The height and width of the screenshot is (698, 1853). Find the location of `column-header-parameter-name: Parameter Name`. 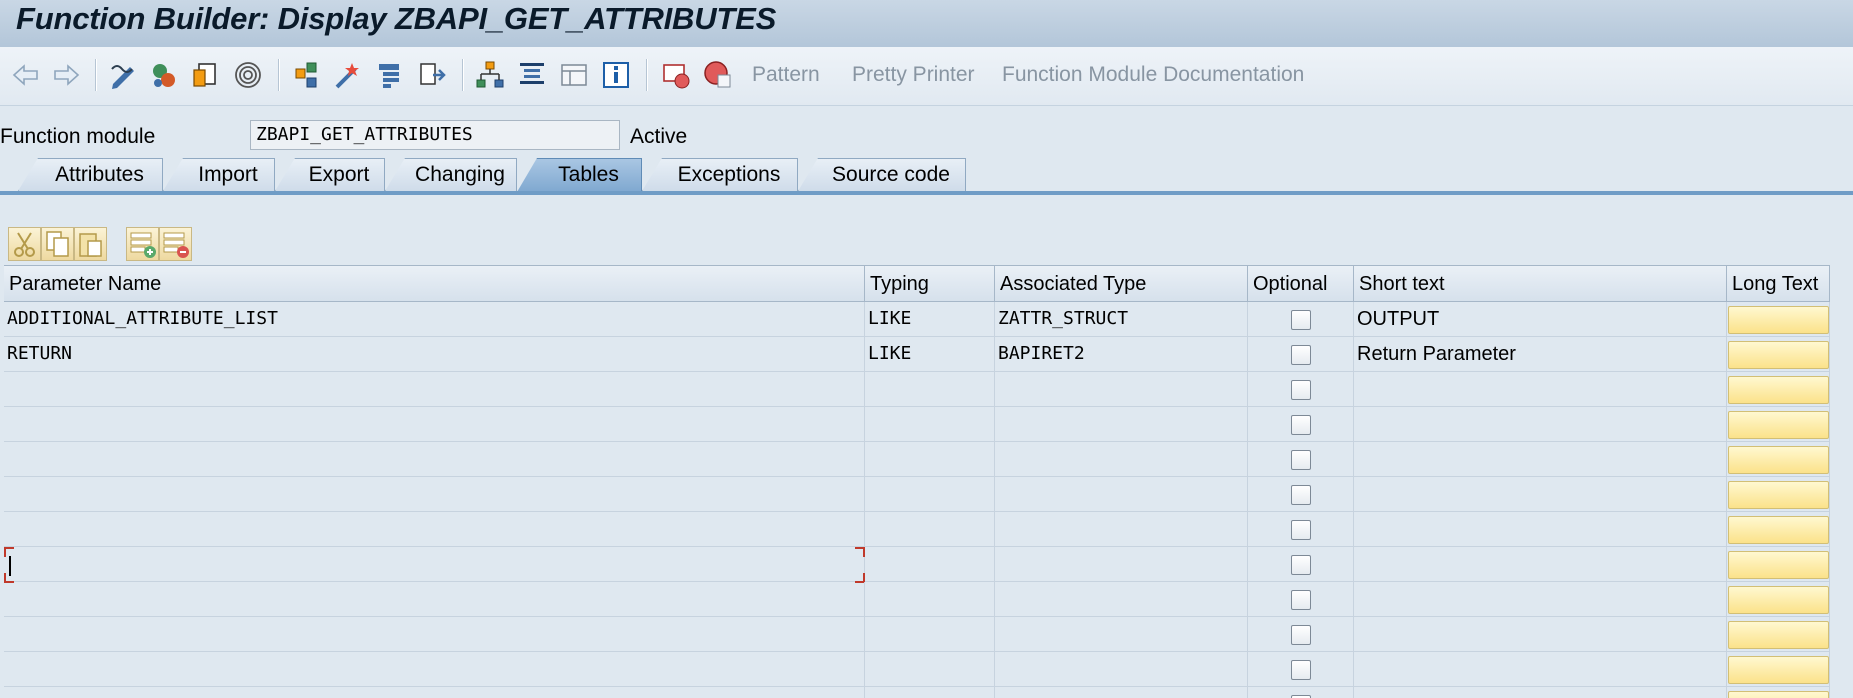

column-header-parameter-name: Parameter Name is located at coordinates (434, 283).